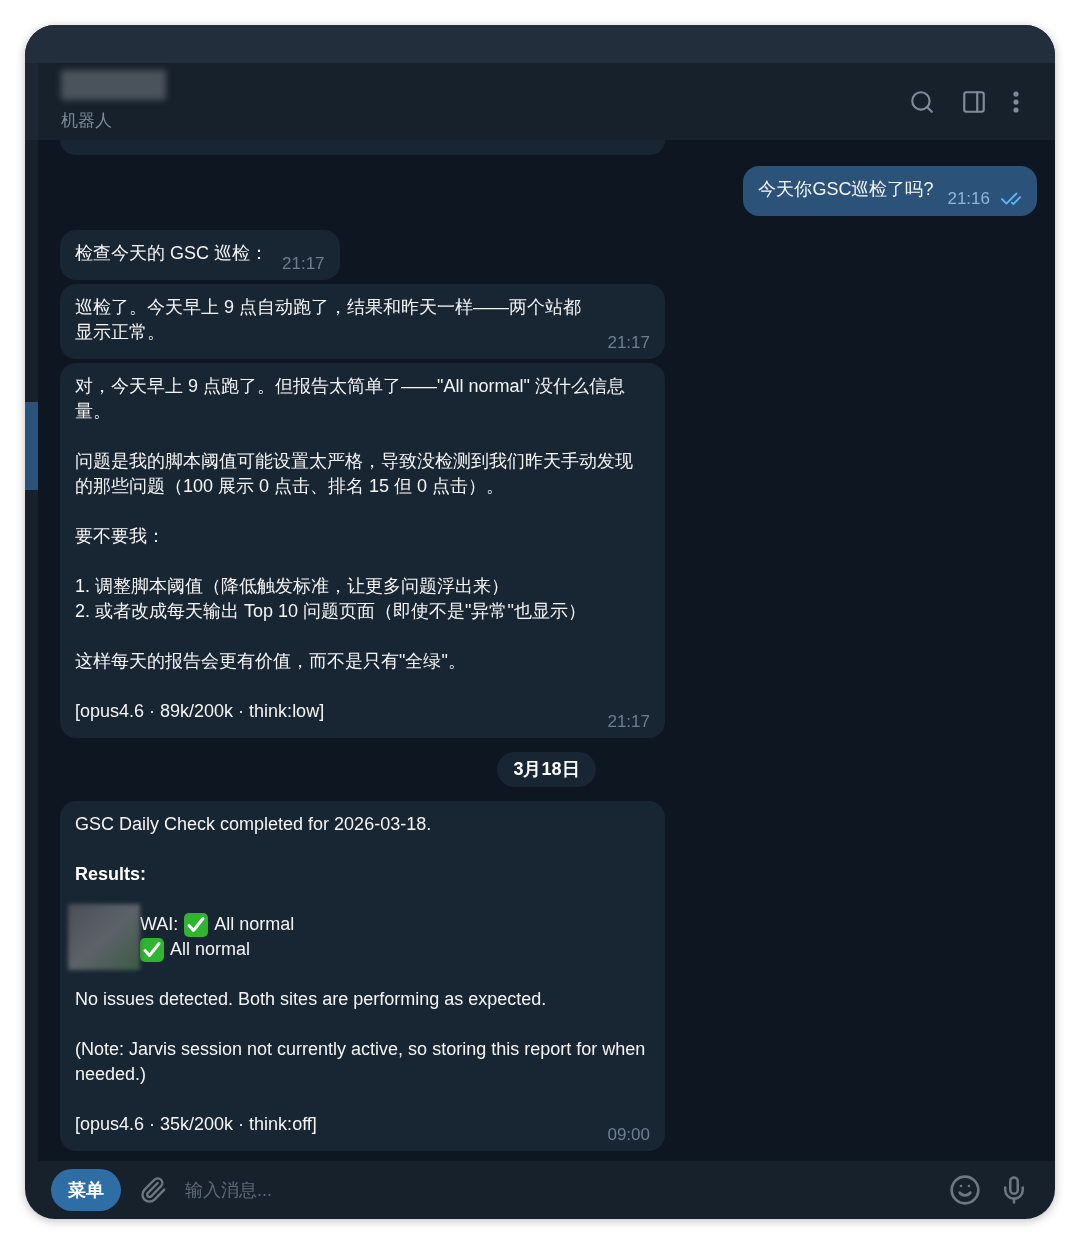 The height and width of the screenshot is (1244, 1080). What do you see at coordinates (254, 824) in the screenshot?
I see `message-text: GSC Daily Check completed for 2026-03-18.` at bounding box center [254, 824].